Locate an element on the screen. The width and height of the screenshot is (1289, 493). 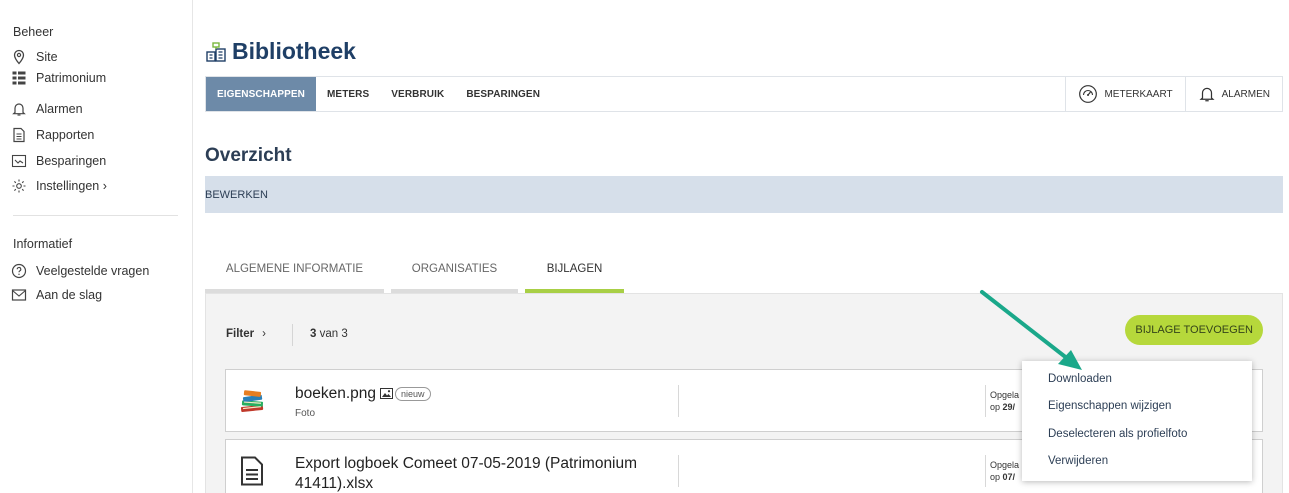
question-circle-icon is located at coordinates (19, 271).